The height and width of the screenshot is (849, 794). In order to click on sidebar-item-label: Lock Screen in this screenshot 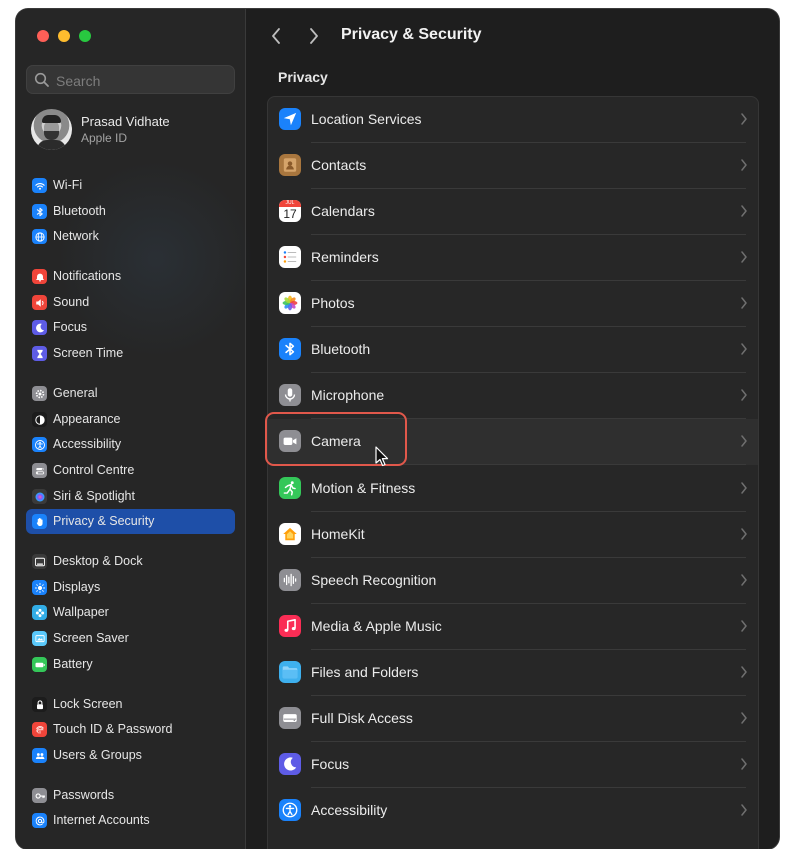, I will do `click(88, 704)`.